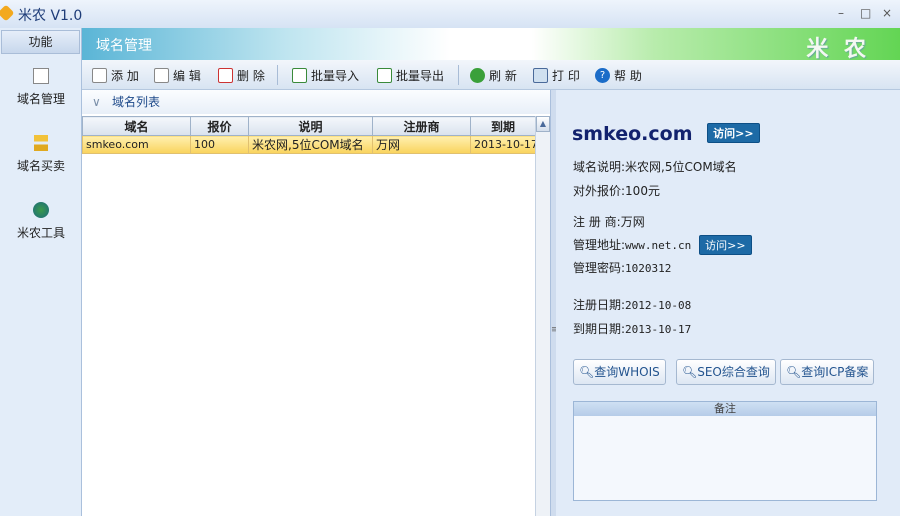  I want to click on table-row: smkeo.com 100 米农网,5位COM域名 万网 2013-10-17, so click(309, 144).